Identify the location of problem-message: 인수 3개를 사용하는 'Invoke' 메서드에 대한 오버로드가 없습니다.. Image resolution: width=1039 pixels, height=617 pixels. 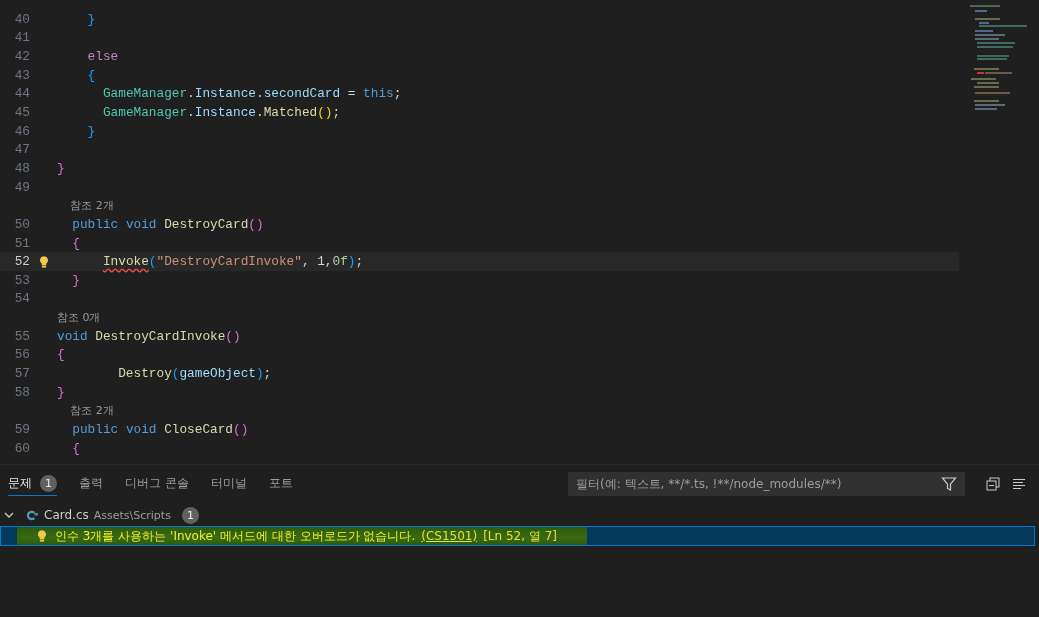
(235, 536).